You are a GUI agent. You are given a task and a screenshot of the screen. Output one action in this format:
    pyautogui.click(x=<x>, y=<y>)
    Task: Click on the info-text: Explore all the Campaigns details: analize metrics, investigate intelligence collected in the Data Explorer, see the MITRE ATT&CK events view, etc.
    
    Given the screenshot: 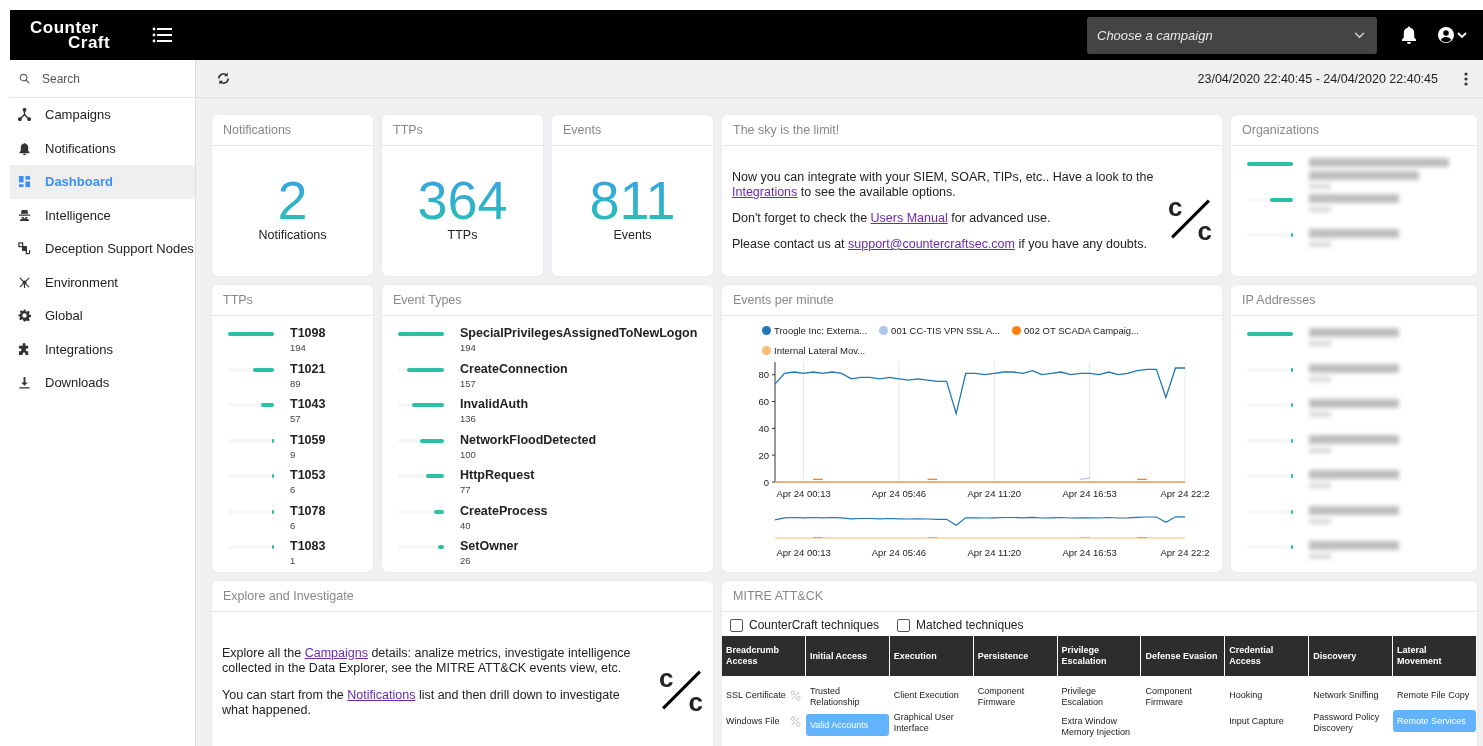 What is the action you would take?
    pyautogui.click(x=427, y=660)
    